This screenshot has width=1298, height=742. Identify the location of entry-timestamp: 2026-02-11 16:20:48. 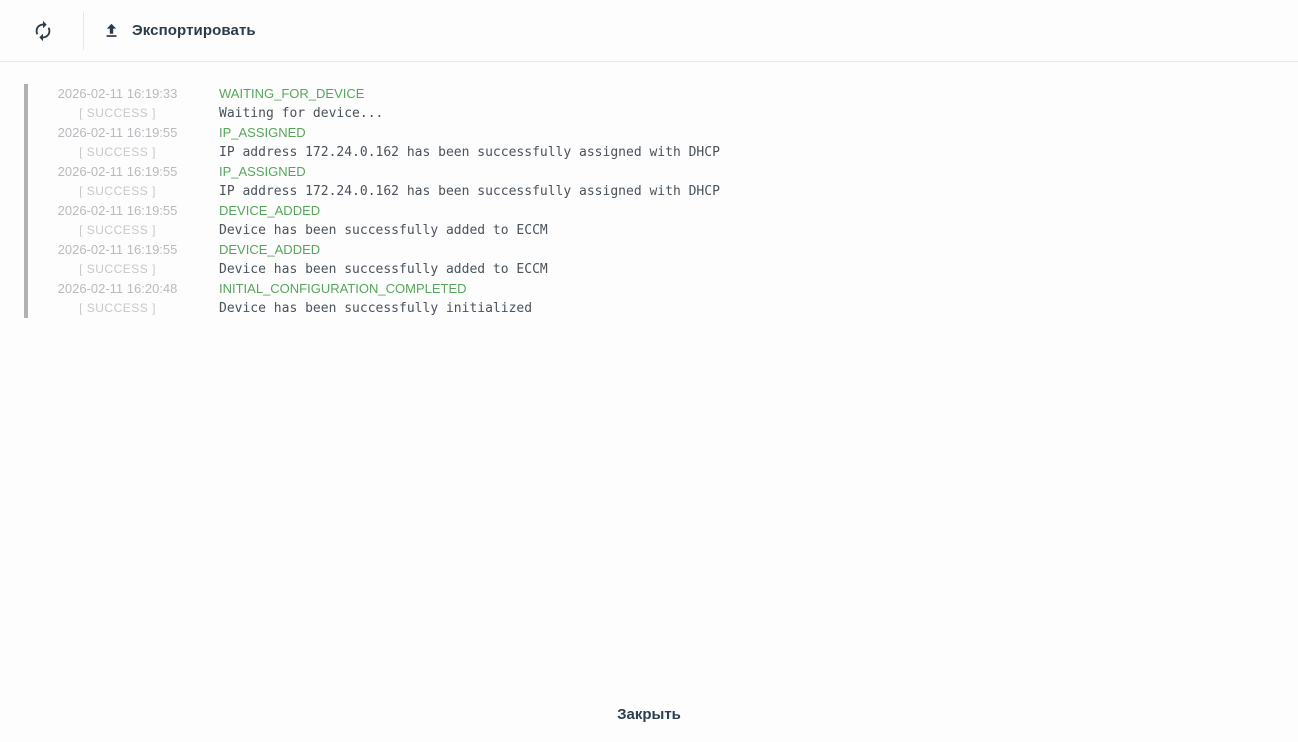
(117, 288).